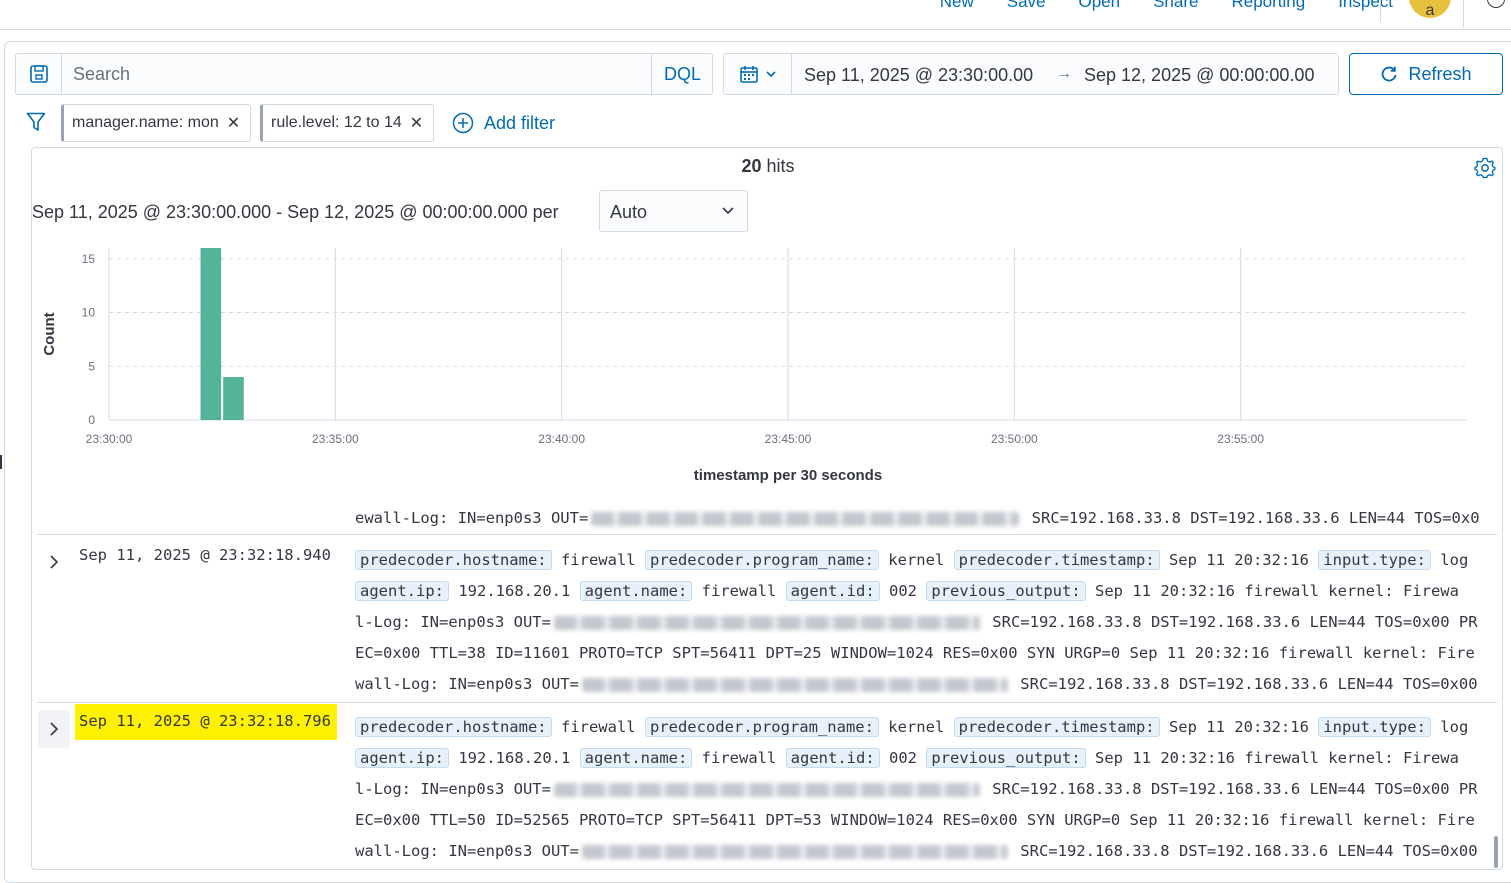  What do you see at coordinates (957, 6) in the screenshot?
I see `new-link: New` at bounding box center [957, 6].